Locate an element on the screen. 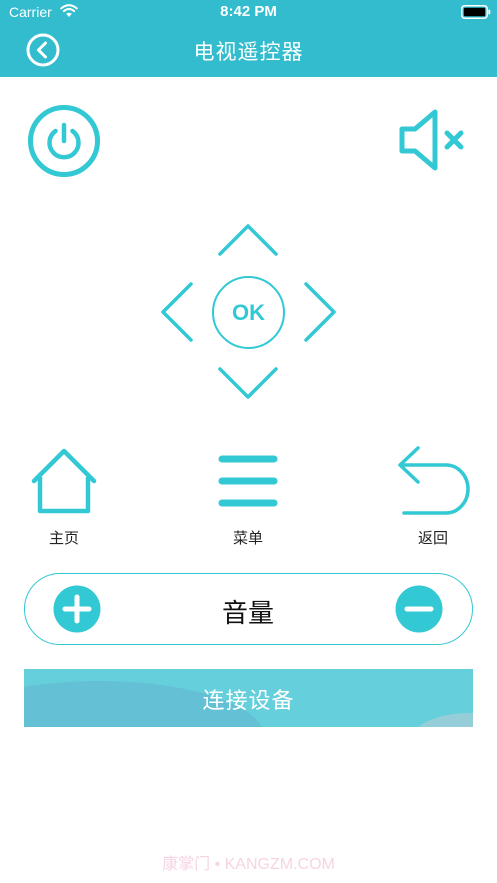 The height and width of the screenshot is (883, 497). watermark: 康掌门 • KANGZM.COM is located at coordinates (248, 864).